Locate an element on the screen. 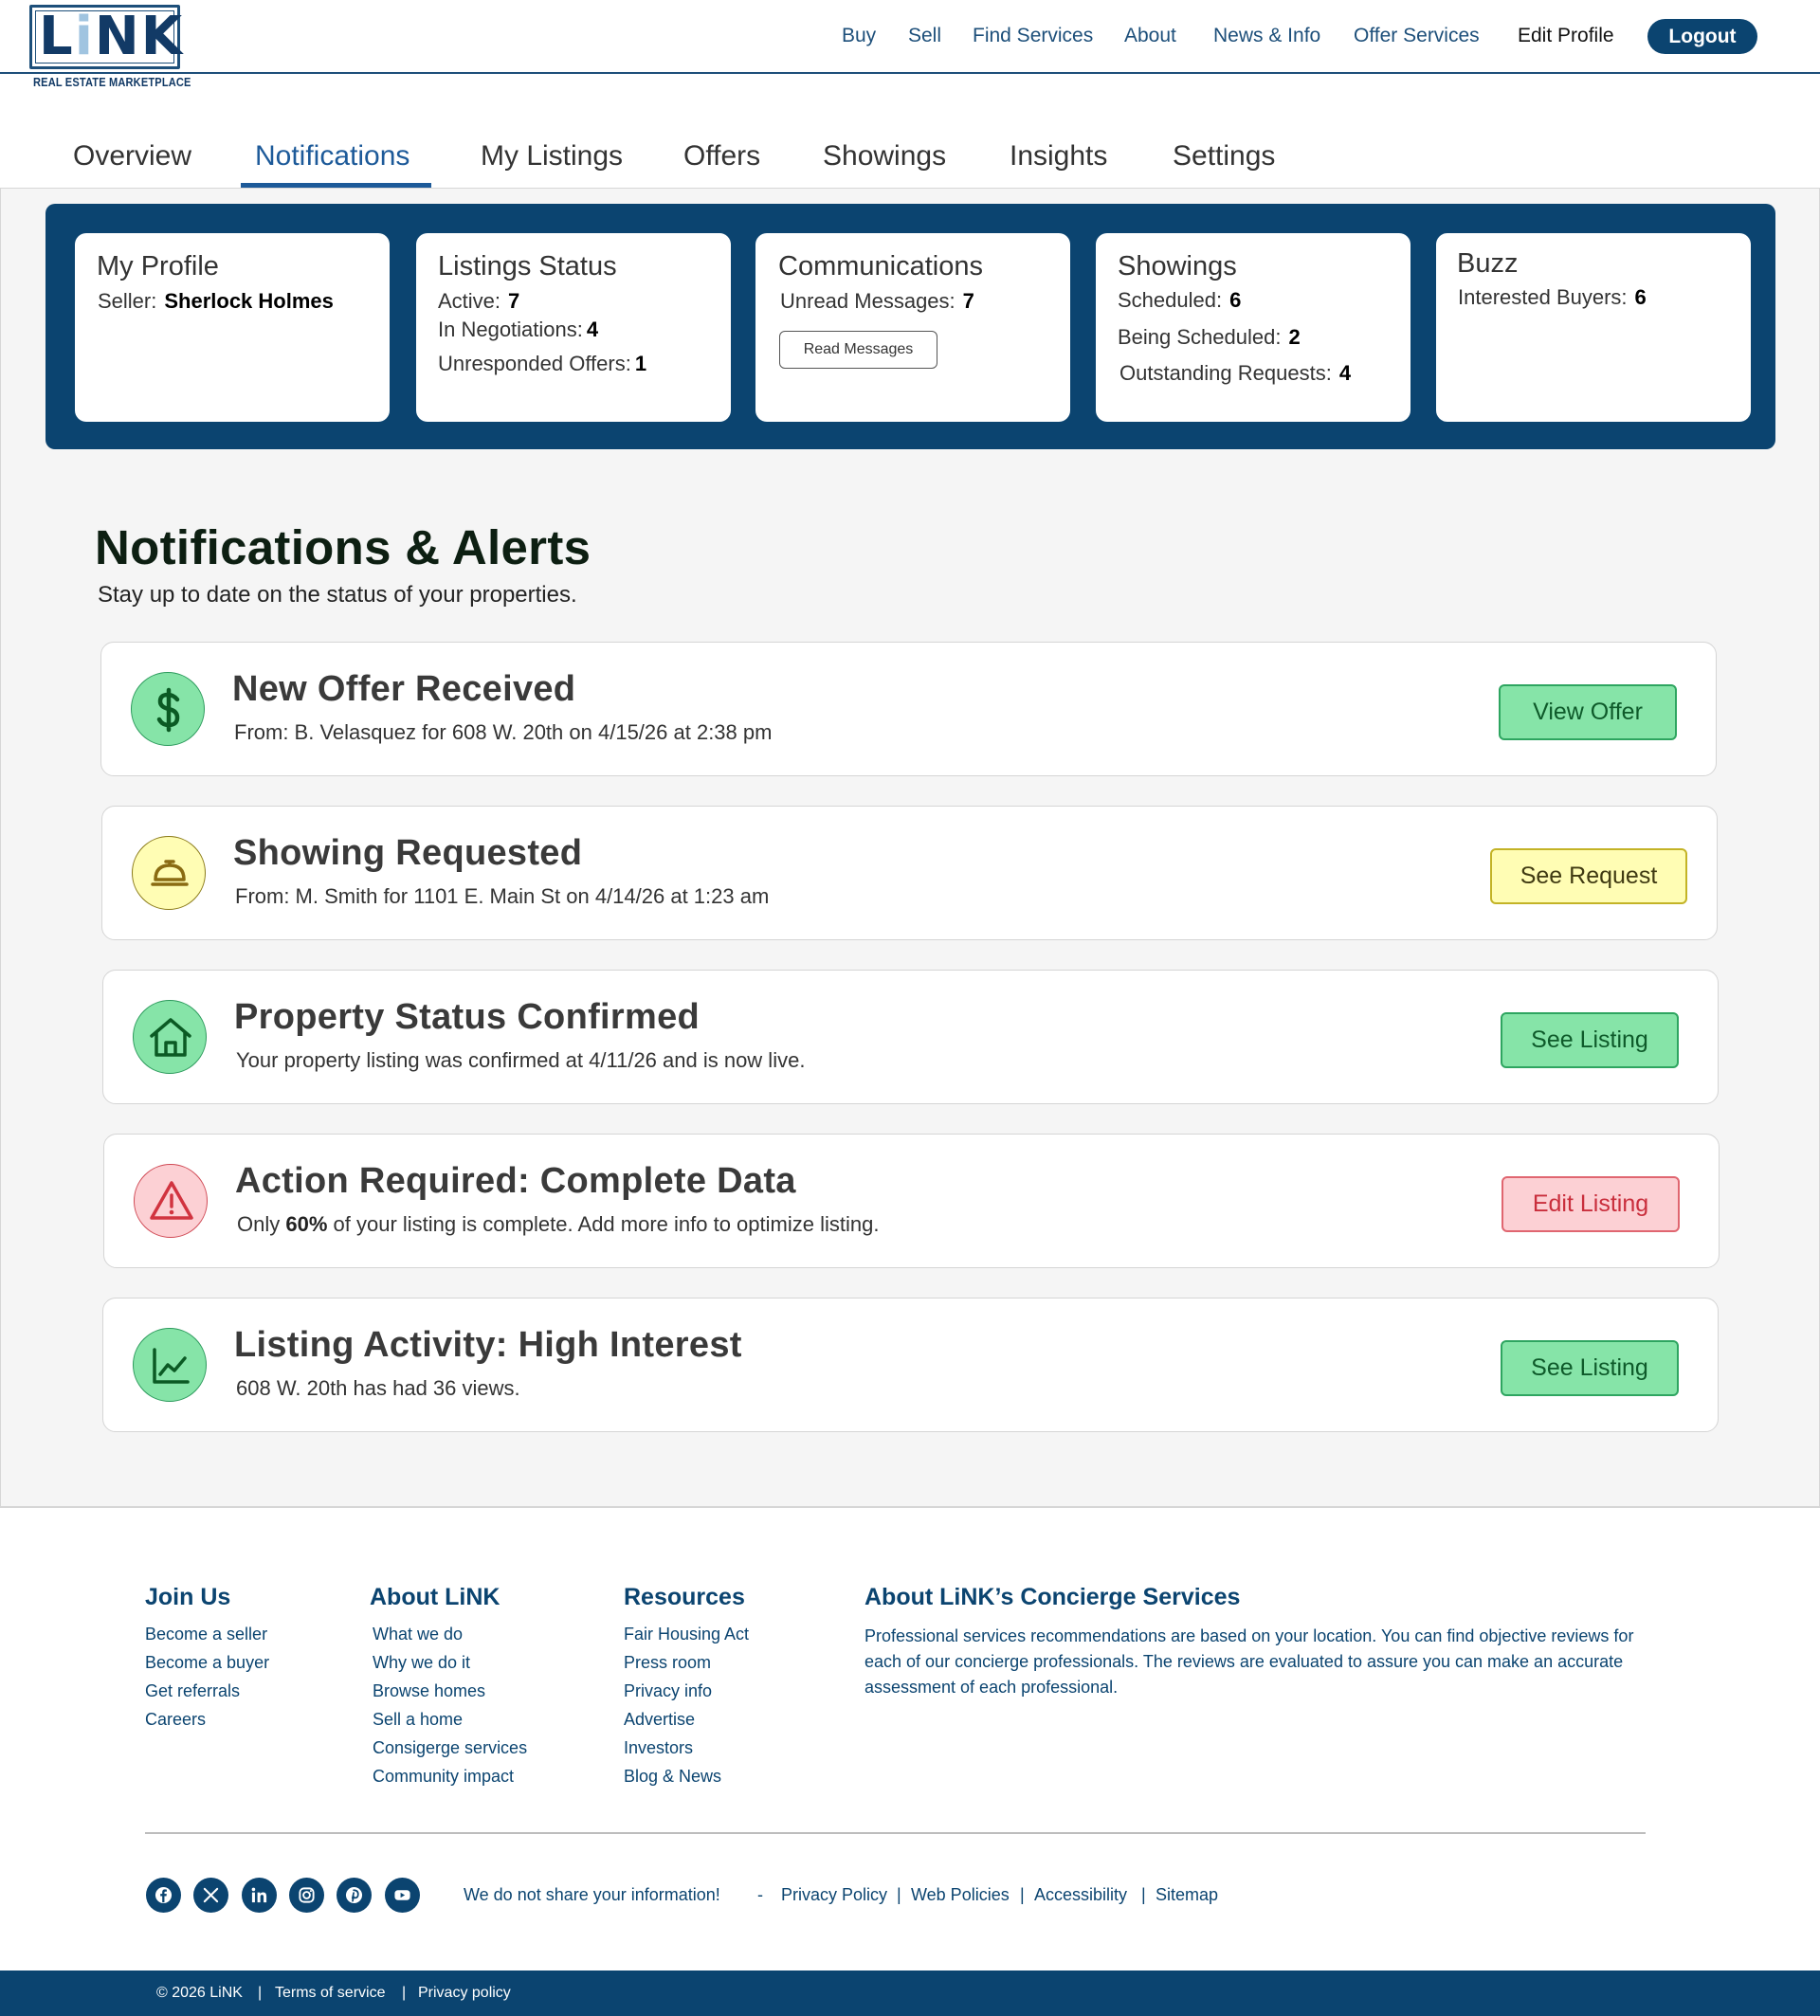 Image resolution: width=1820 pixels, height=2016 pixels. notification-title: Showing Requested is located at coordinates (408, 853).